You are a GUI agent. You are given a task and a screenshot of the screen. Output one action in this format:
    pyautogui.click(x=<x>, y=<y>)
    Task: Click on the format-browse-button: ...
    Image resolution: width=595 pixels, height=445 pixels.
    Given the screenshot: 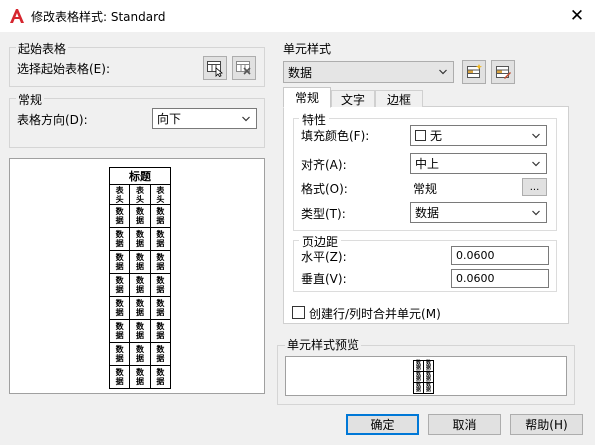 What is the action you would take?
    pyautogui.click(x=534, y=187)
    